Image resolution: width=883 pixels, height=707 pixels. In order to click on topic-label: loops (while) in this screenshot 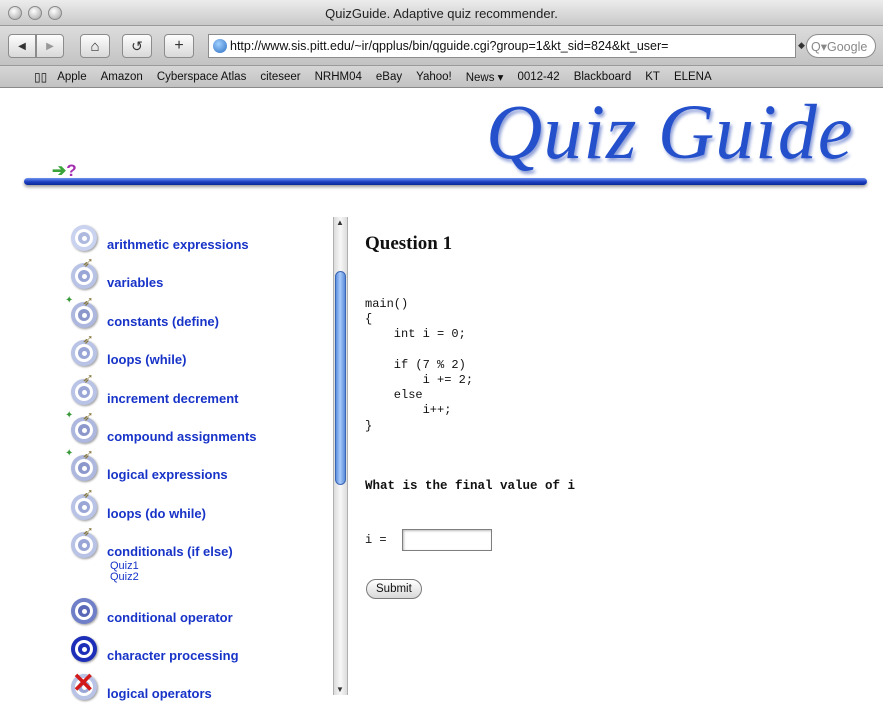, I will do `click(146, 359)`.